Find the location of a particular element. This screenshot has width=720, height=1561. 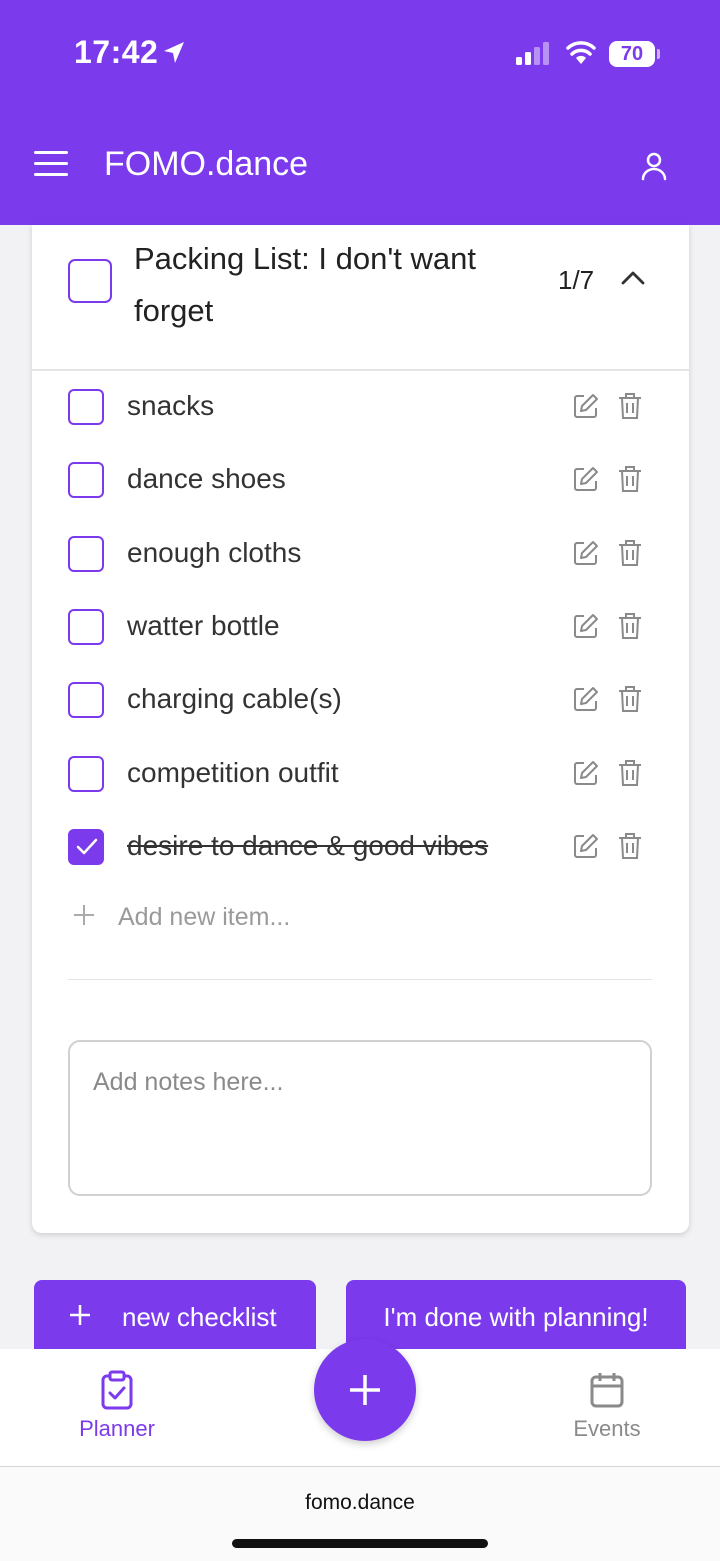

new-checklist-button: new checklist is located at coordinates (175, 1315).